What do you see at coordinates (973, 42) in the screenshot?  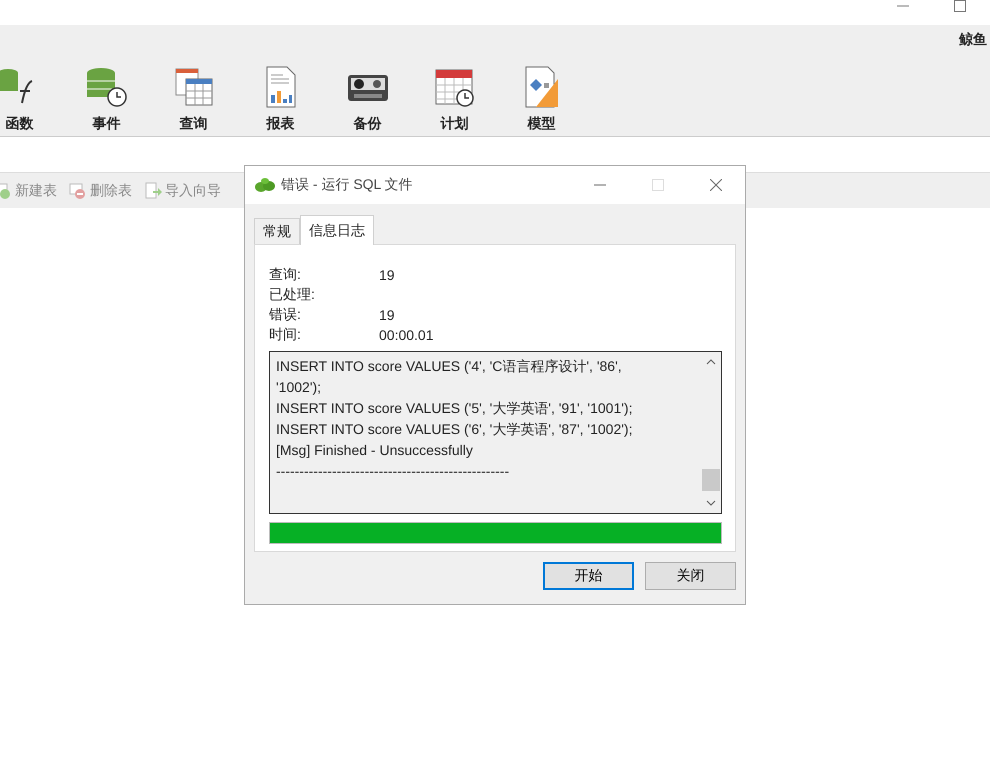 I see `user-name: 鲸鱼` at bounding box center [973, 42].